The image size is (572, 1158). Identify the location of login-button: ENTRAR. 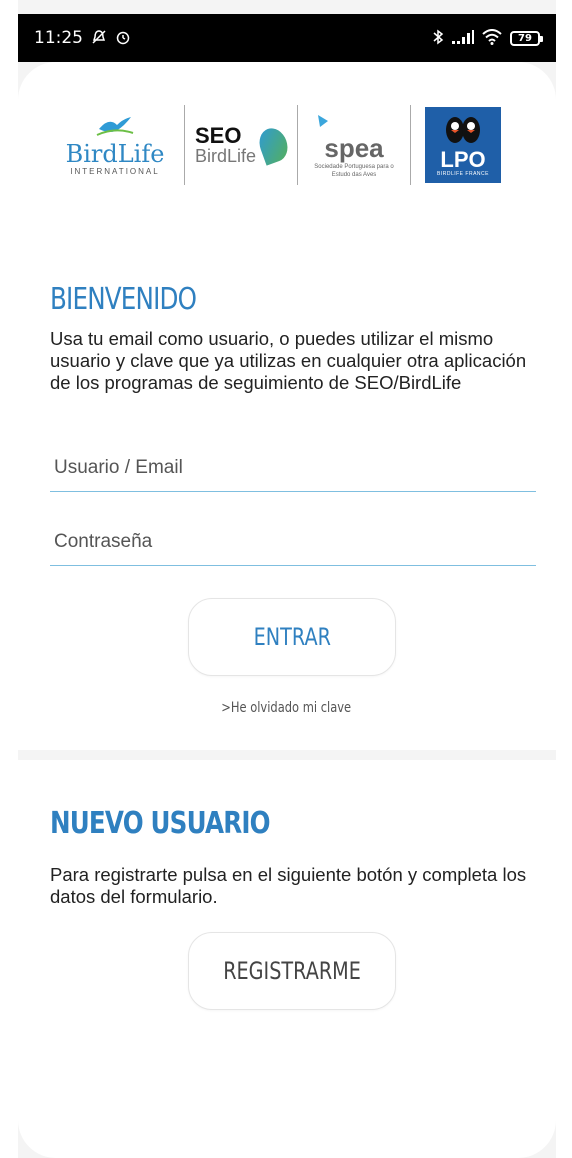
(292, 637).